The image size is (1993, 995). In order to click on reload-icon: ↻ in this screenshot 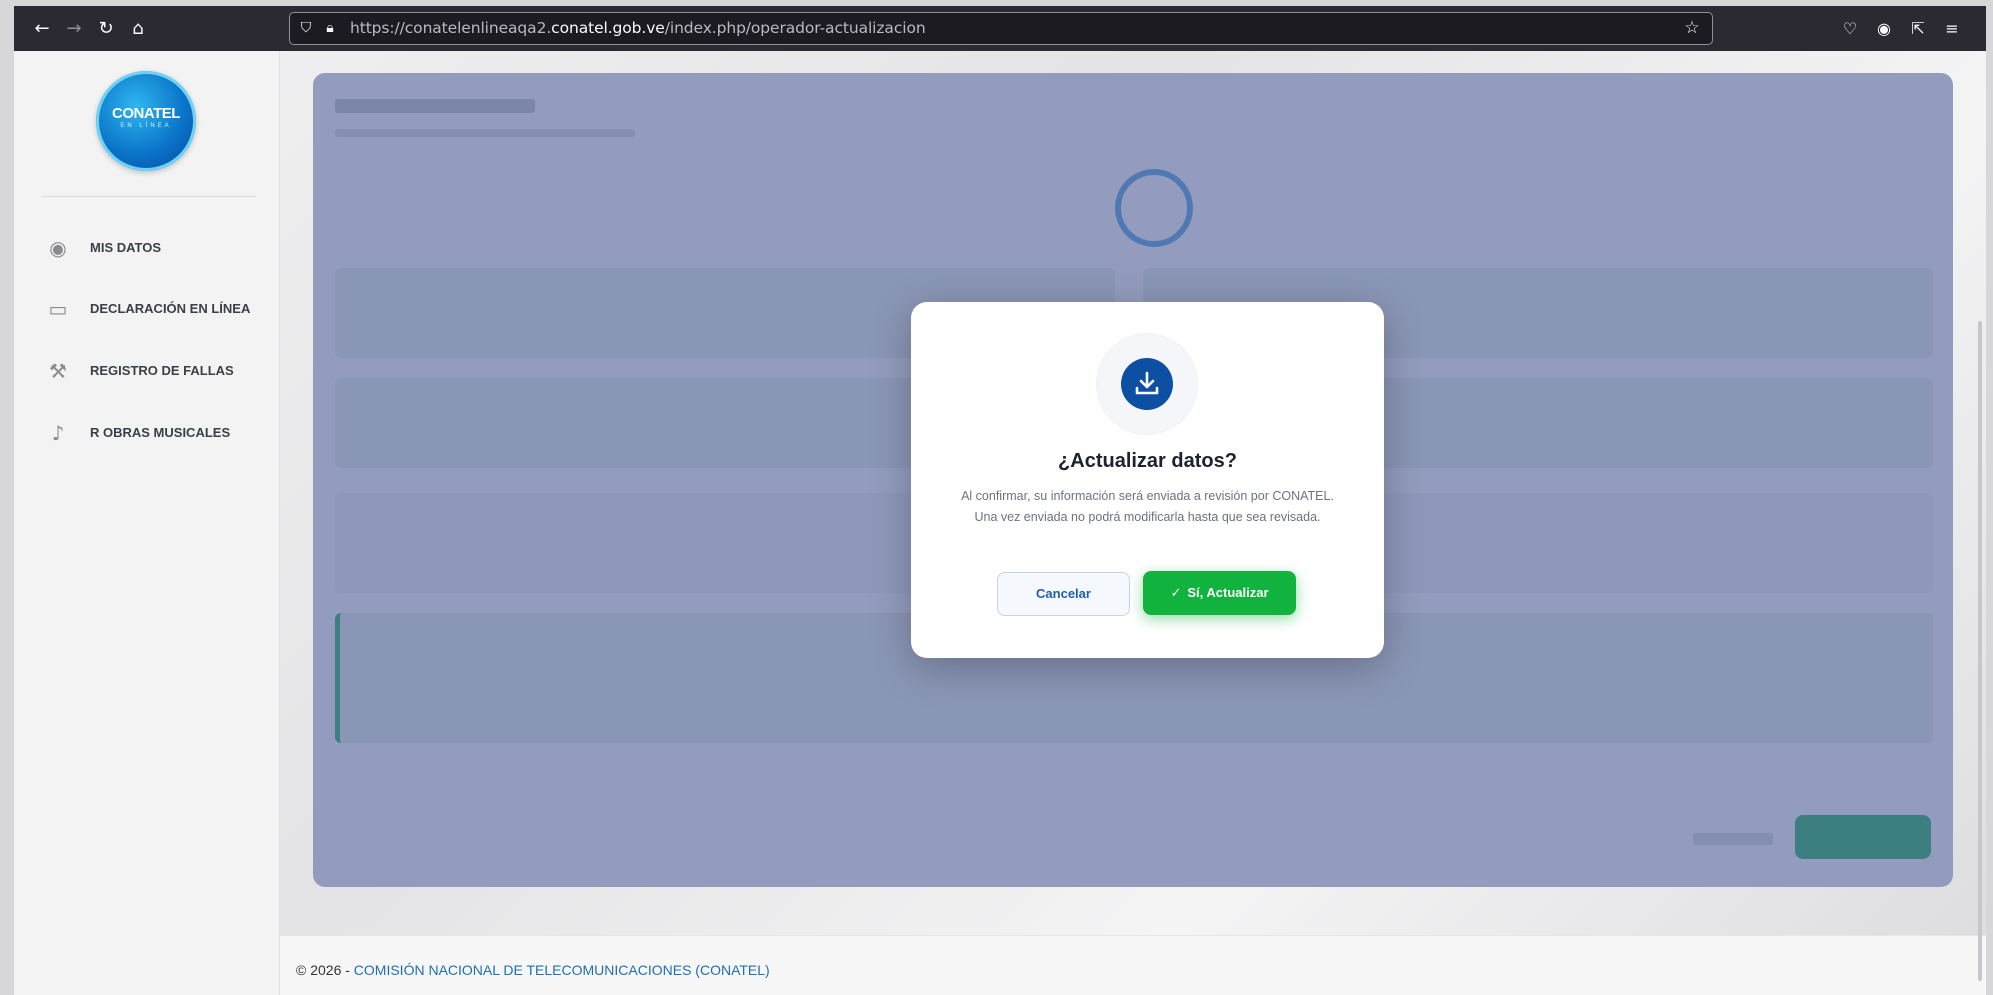, I will do `click(106, 29)`.